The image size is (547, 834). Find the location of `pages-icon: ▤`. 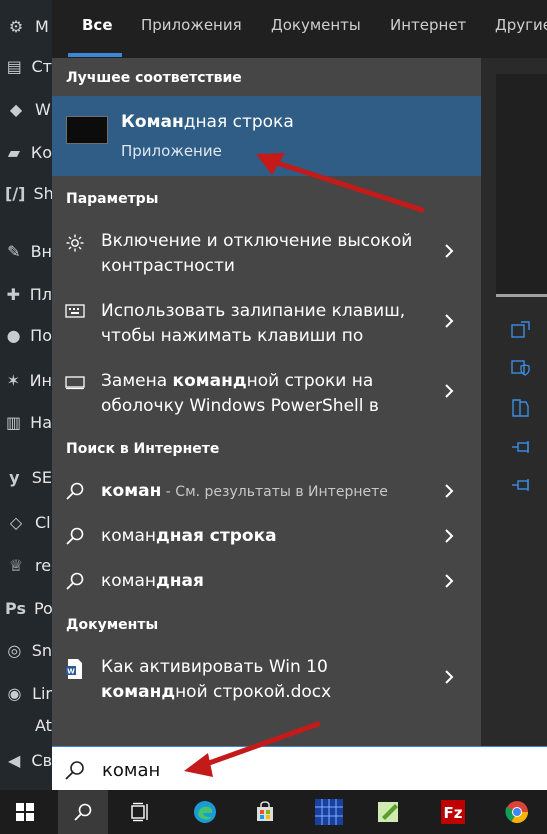

pages-icon: ▤ is located at coordinates (14, 66).